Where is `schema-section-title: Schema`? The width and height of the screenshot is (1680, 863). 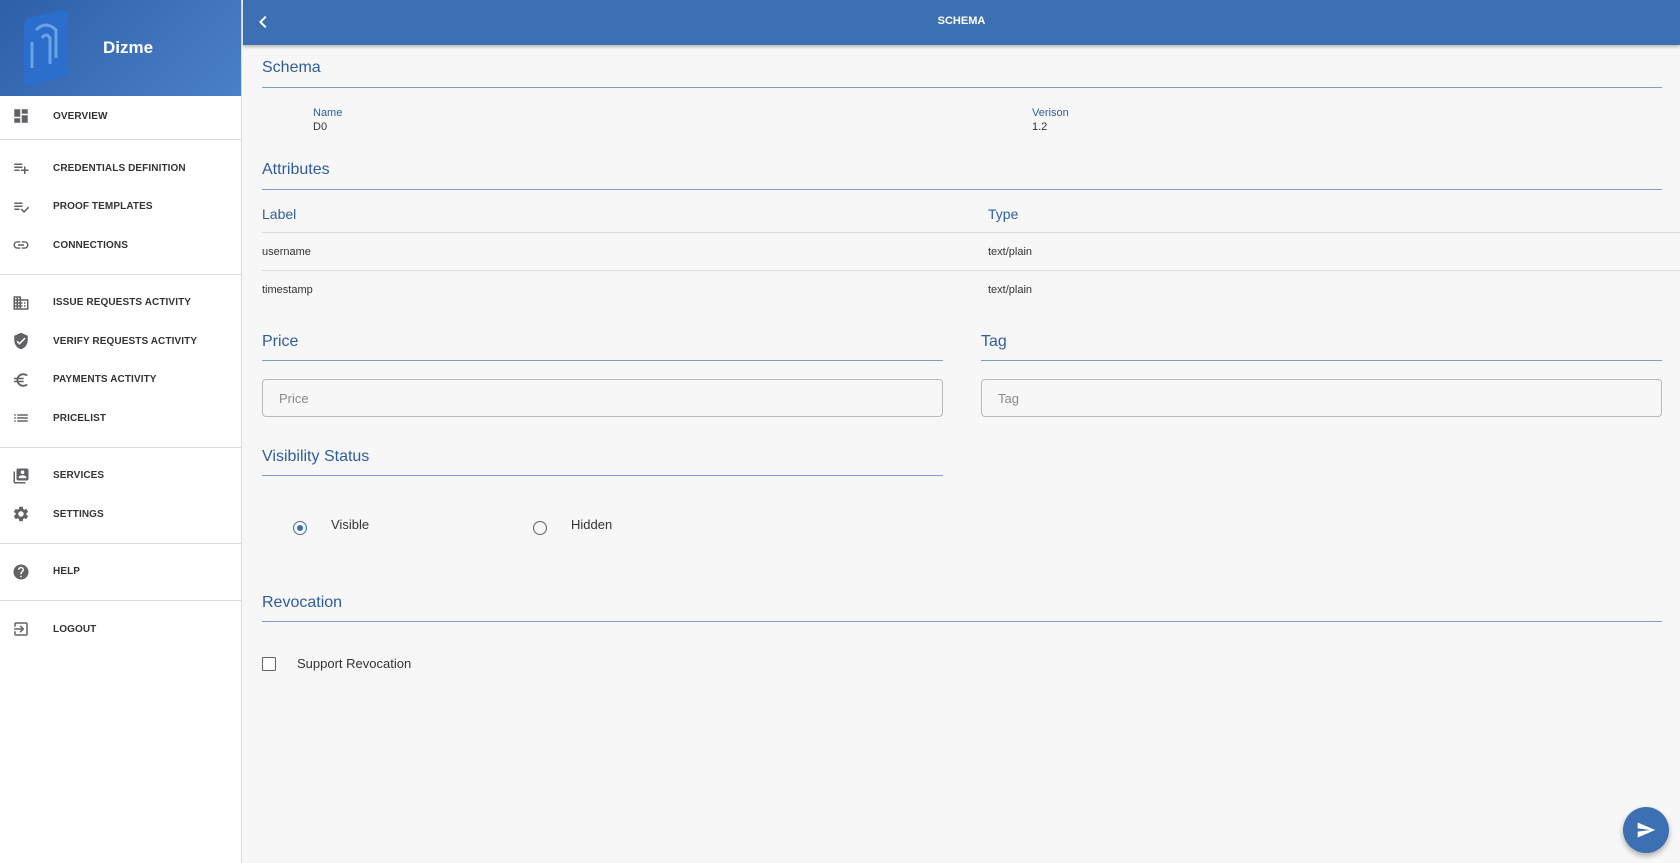 schema-section-title: Schema is located at coordinates (291, 67).